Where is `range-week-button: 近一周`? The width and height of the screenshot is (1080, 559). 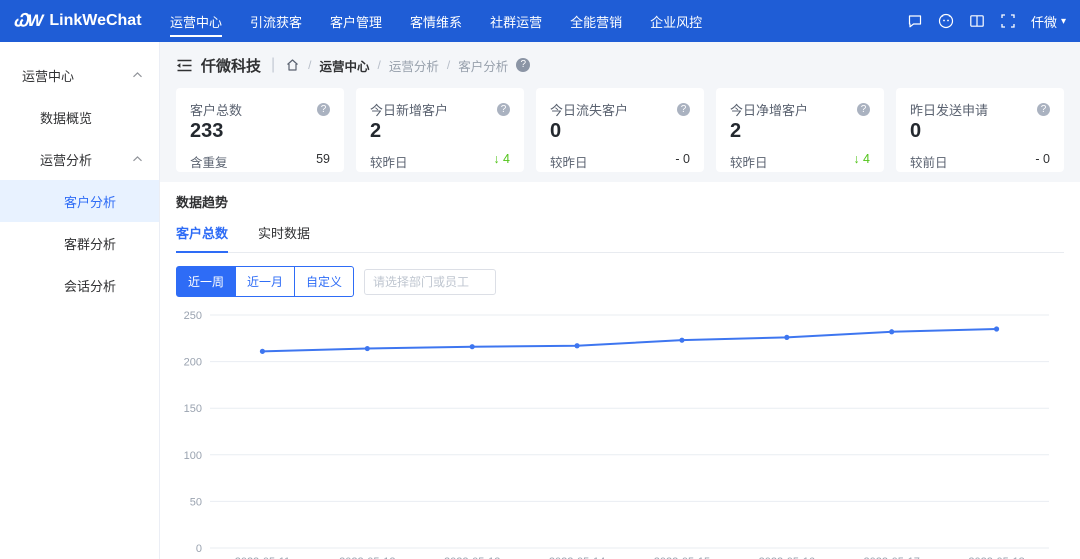
range-week-button: 近一周 is located at coordinates (206, 281).